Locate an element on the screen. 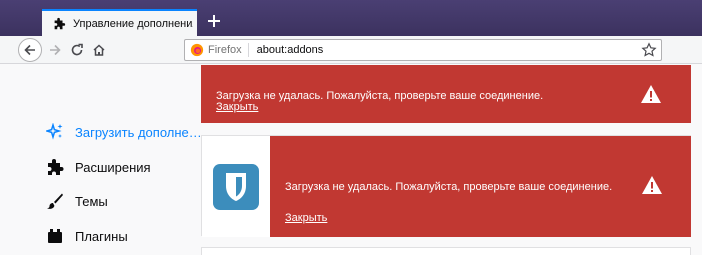 Image resolution: width=702 pixels, height=255 pixels. back-button is located at coordinates (30, 50).